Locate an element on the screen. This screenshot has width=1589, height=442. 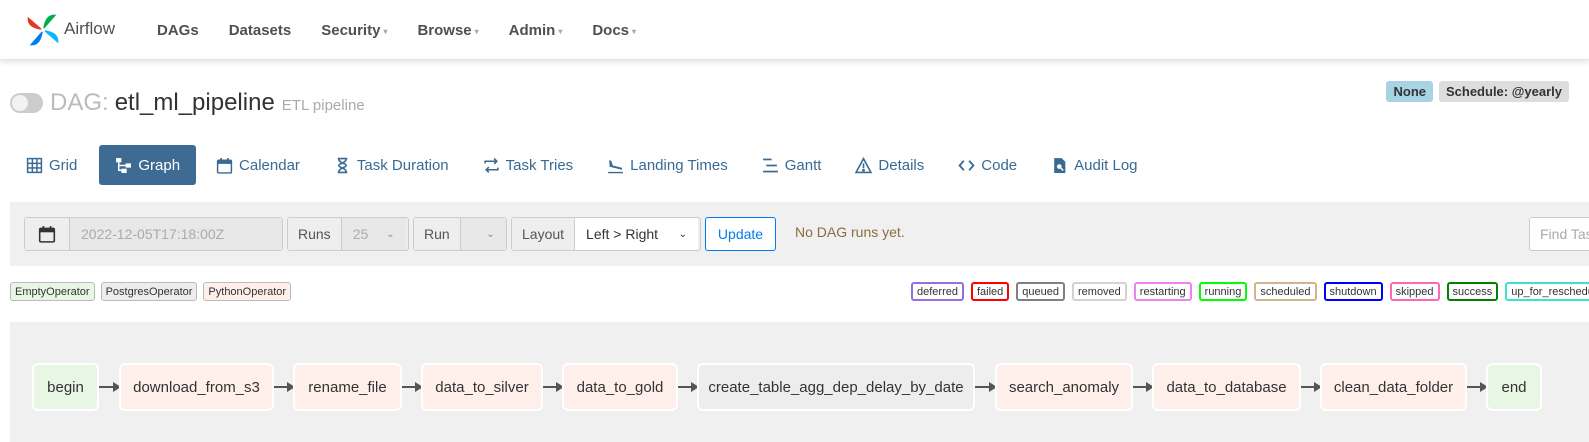
state-chip-success: success is located at coordinates (1472, 291).